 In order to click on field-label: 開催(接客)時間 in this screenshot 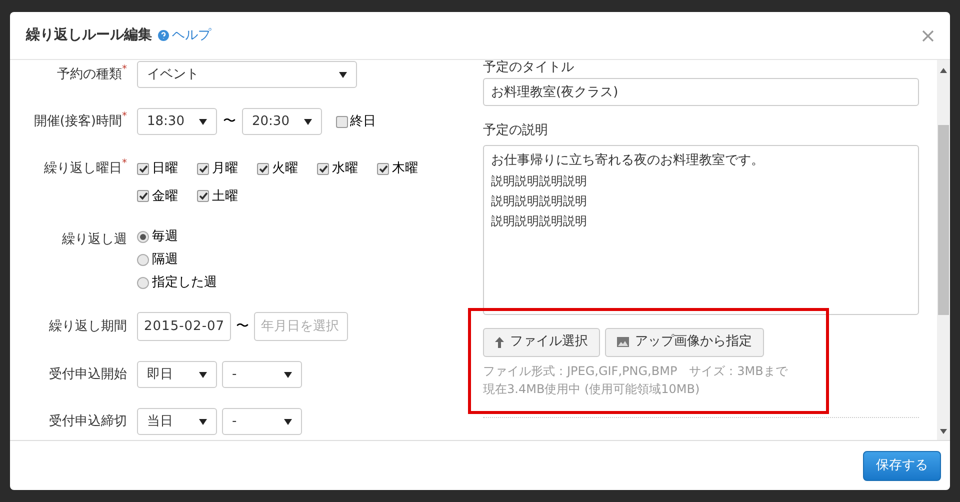, I will do `click(78, 121)`.